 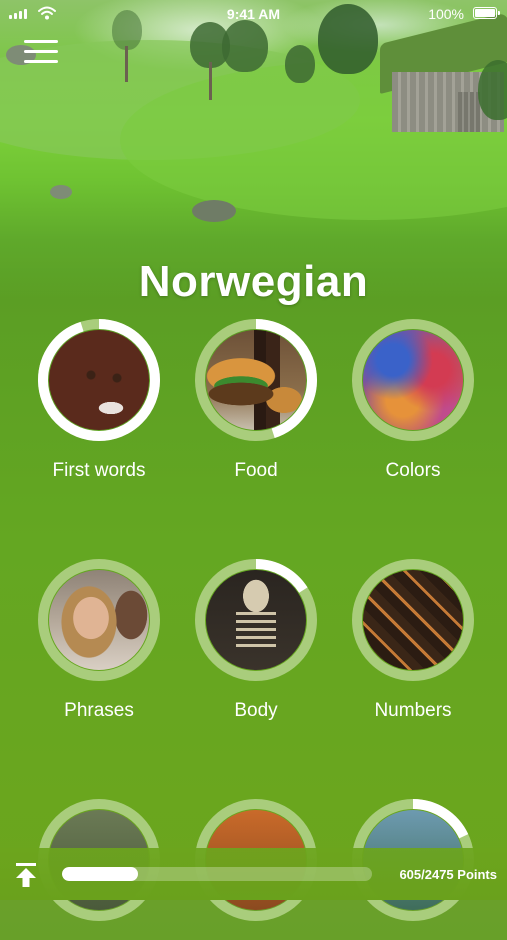 What do you see at coordinates (99, 710) in the screenshot?
I see `topic-label: Phrases` at bounding box center [99, 710].